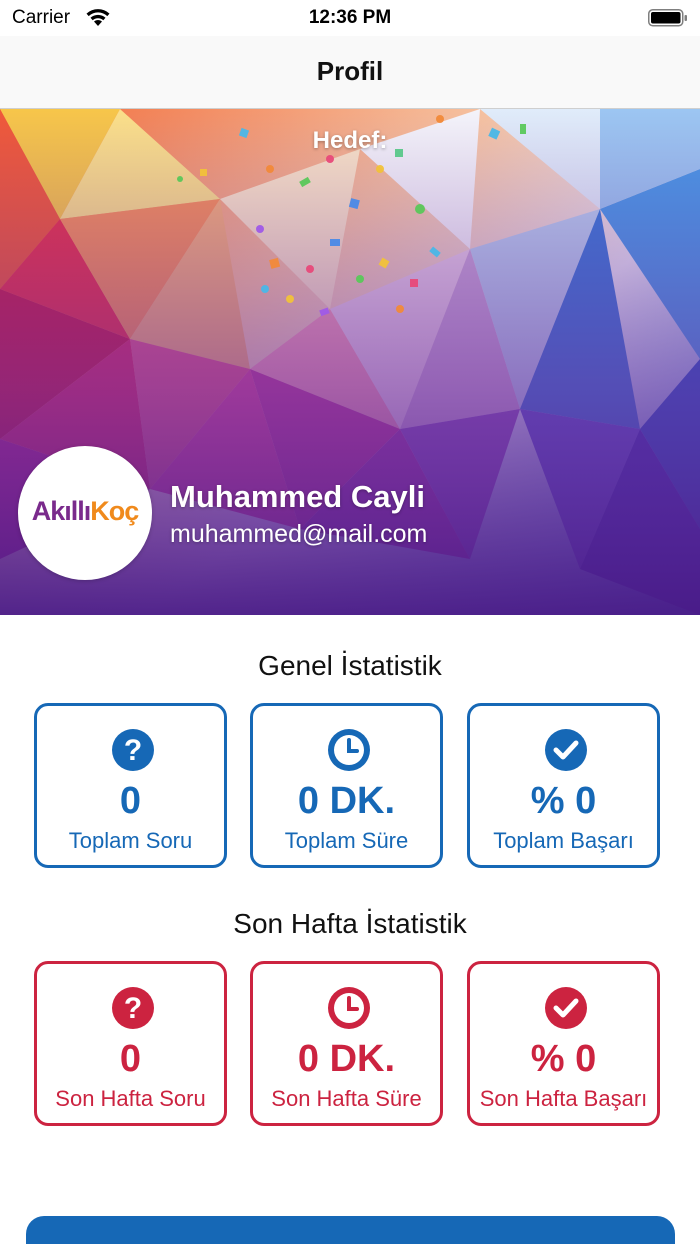  I want to click on stat-card-total-questions: ? 0 Toplam Soru, so click(130, 785).